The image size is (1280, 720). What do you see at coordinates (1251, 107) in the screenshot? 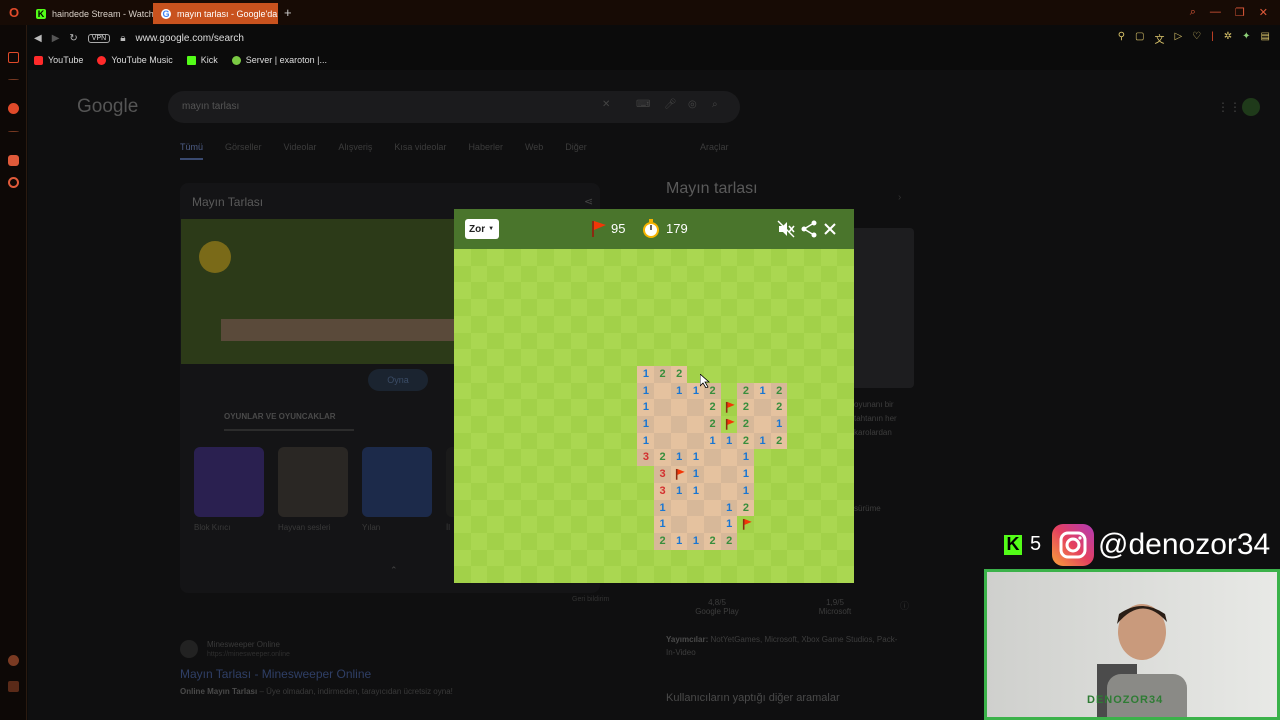
I see `avatar` at bounding box center [1251, 107].